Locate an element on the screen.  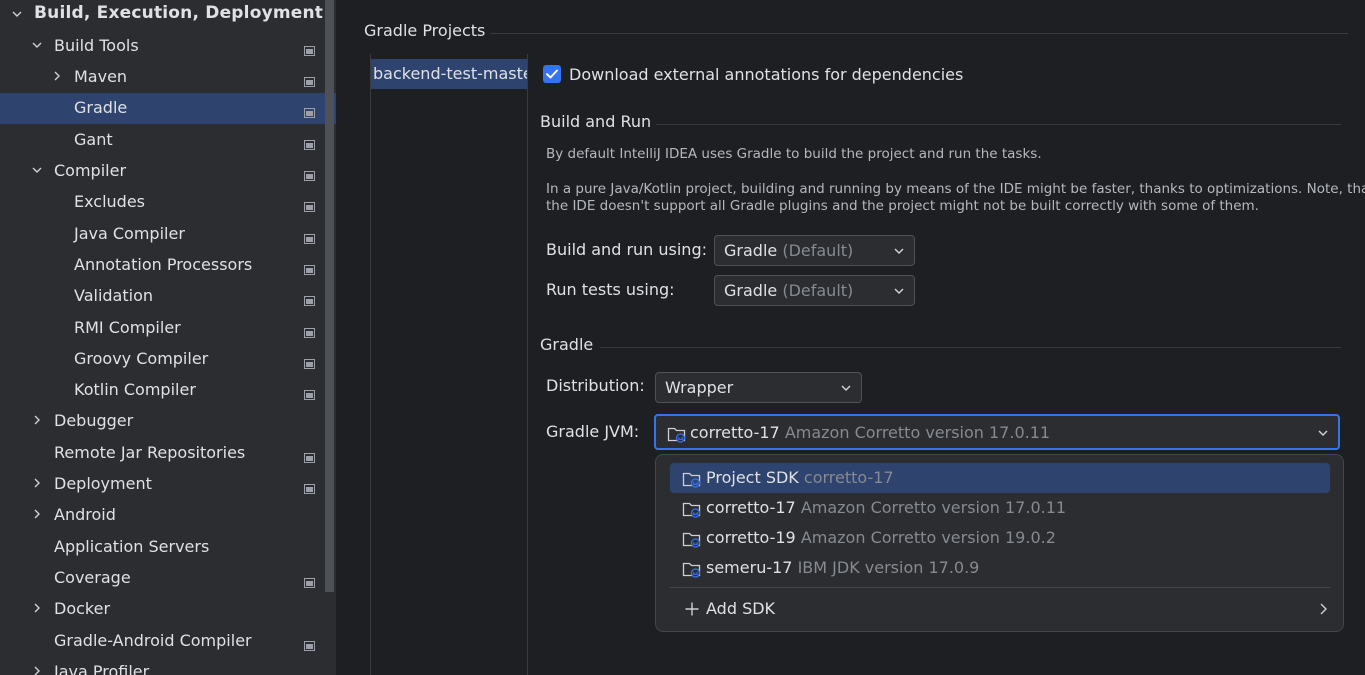
sdk-option-detail: corretto-17 is located at coordinates (848, 477).